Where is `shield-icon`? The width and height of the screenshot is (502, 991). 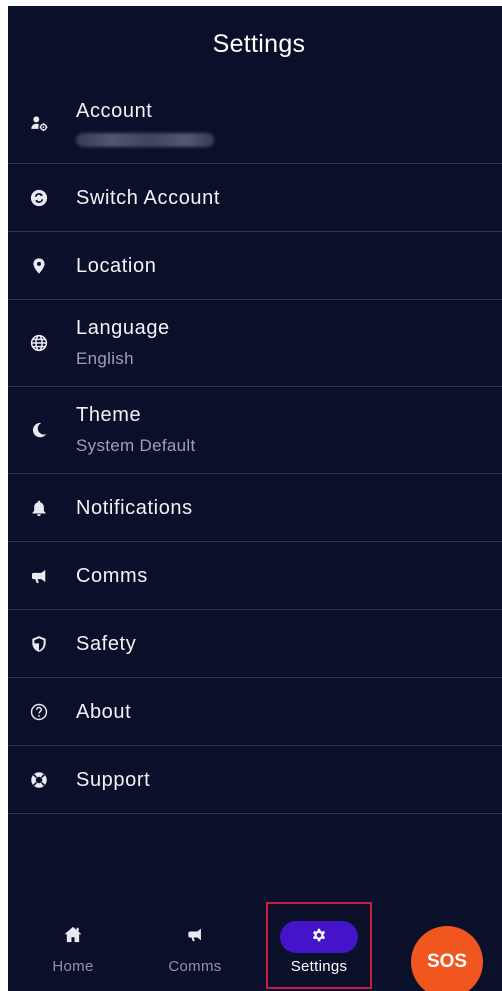 shield-icon is located at coordinates (39, 644).